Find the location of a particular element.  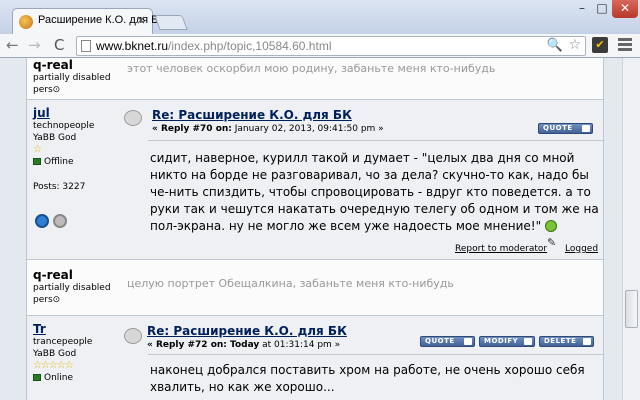

bookmark-star-icon: ☆ is located at coordinates (574, 45).